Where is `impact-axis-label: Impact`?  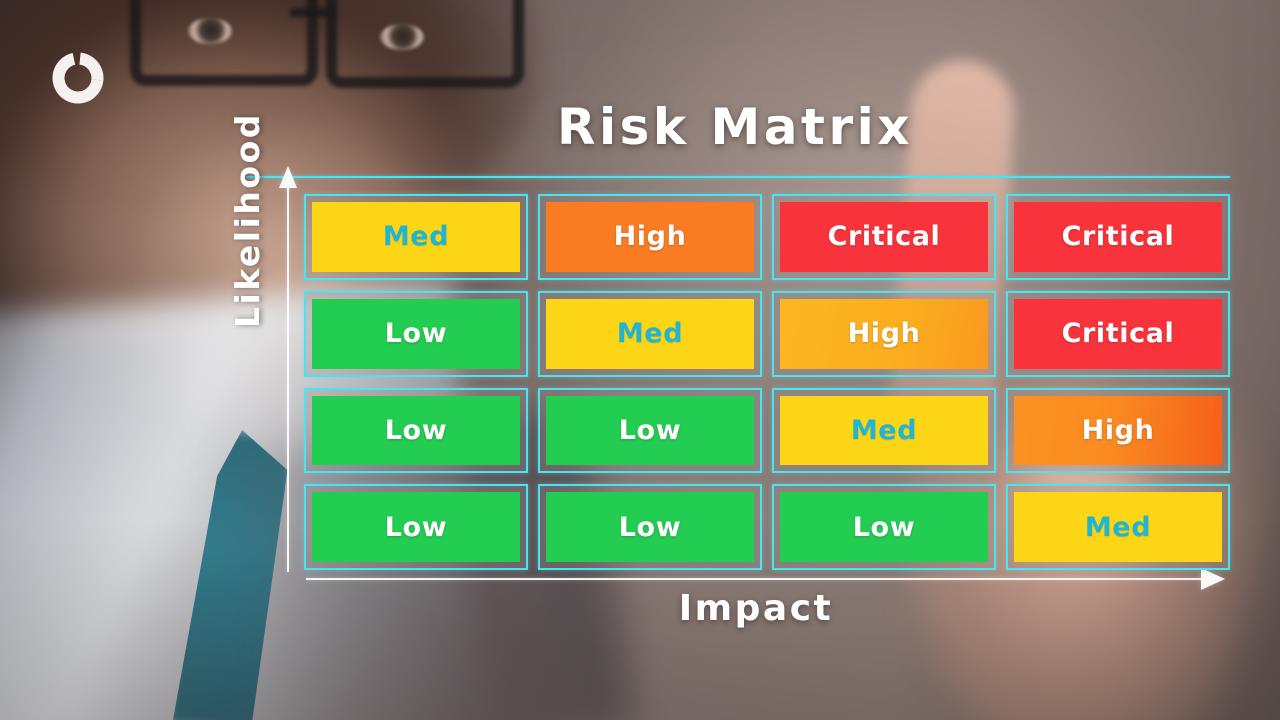
impact-axis-label: Impact is located at coordinates (756, 608).